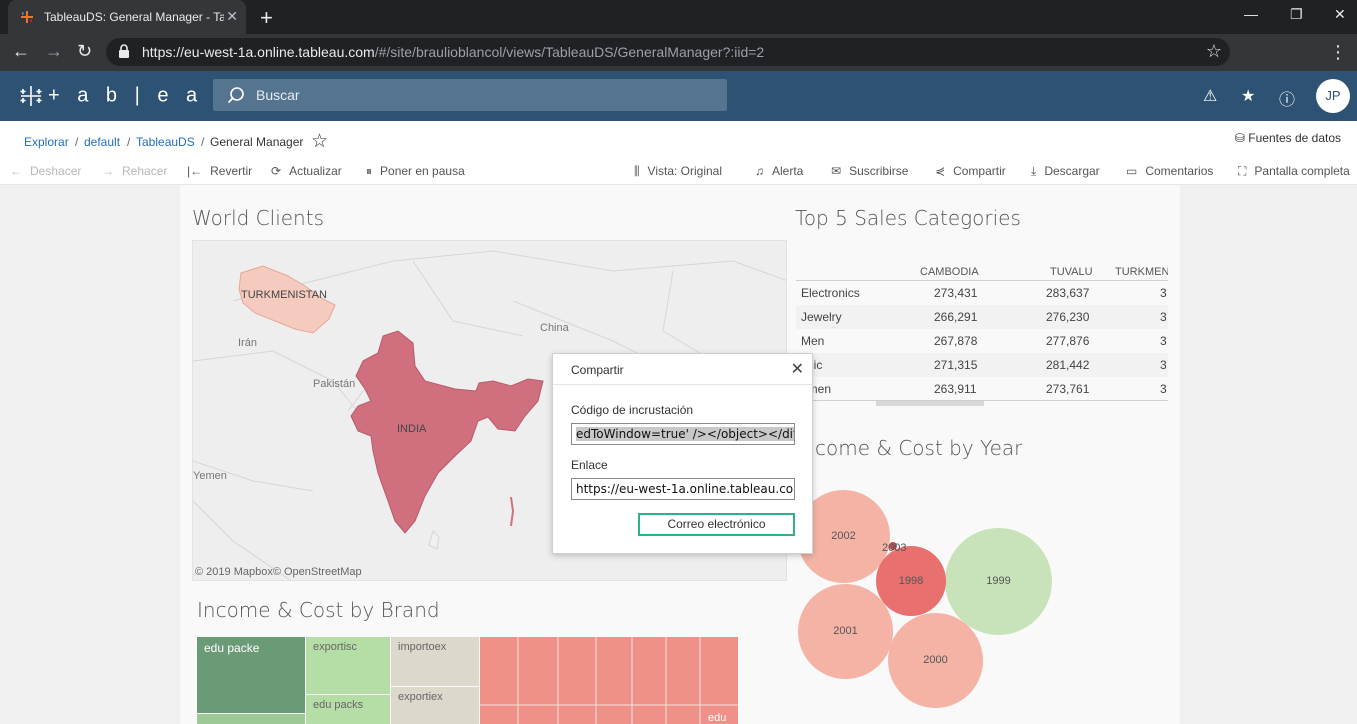 The height and width of the screenshot is (724, 1357). I want to click on link-field: https://eu-west-1a.online.tableau.com/, so click(683, 489).